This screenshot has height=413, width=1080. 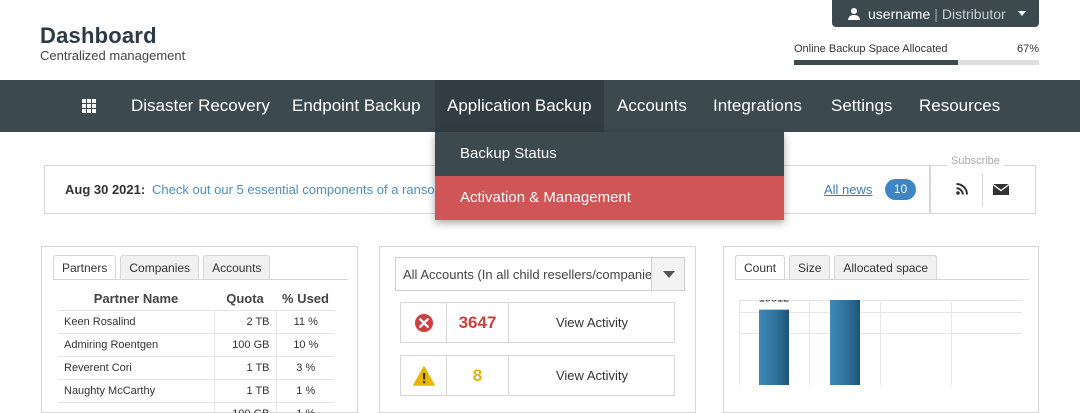 What do you see at coordinates (876, 62) in the screenshot?
I see `backup-space-bar-fill` at bounding box center [876, 62].